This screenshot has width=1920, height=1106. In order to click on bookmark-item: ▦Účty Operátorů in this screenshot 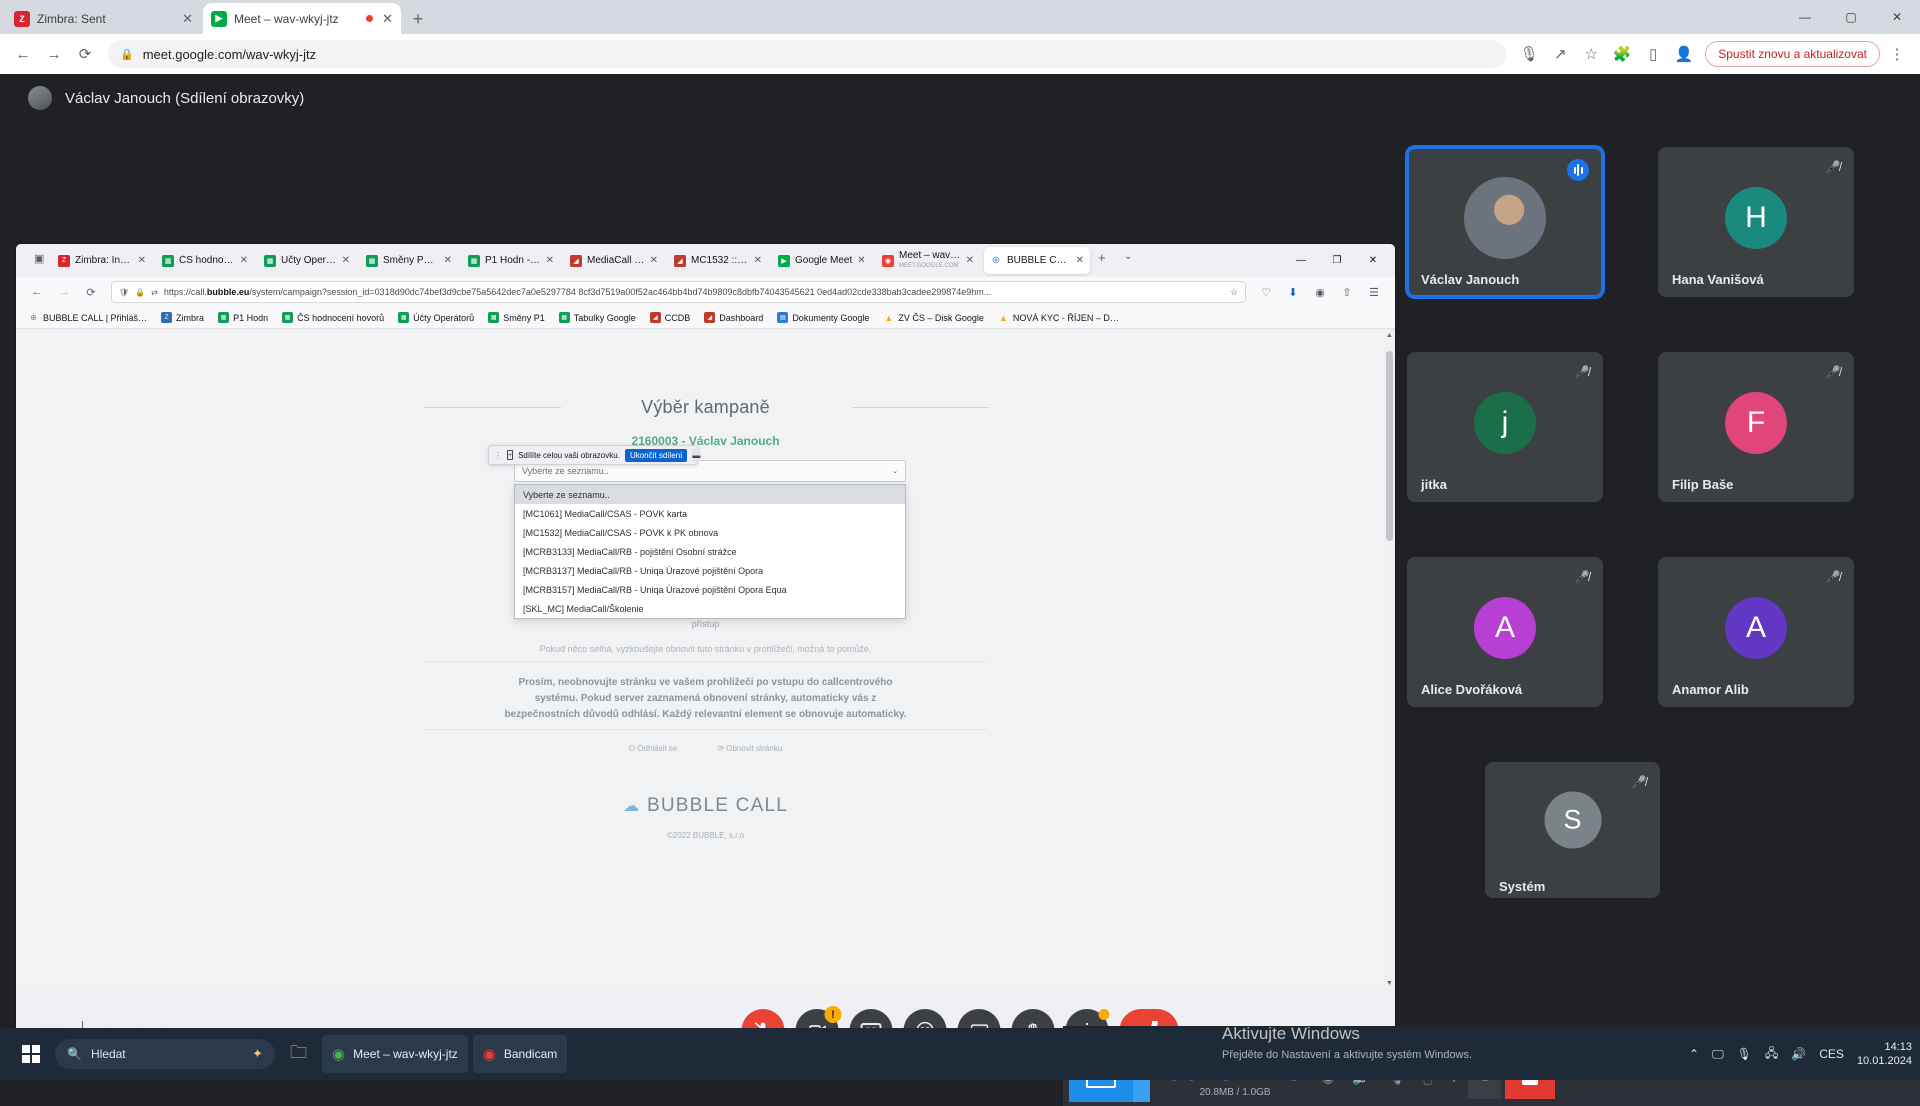, I will do `click(436, 317)`.